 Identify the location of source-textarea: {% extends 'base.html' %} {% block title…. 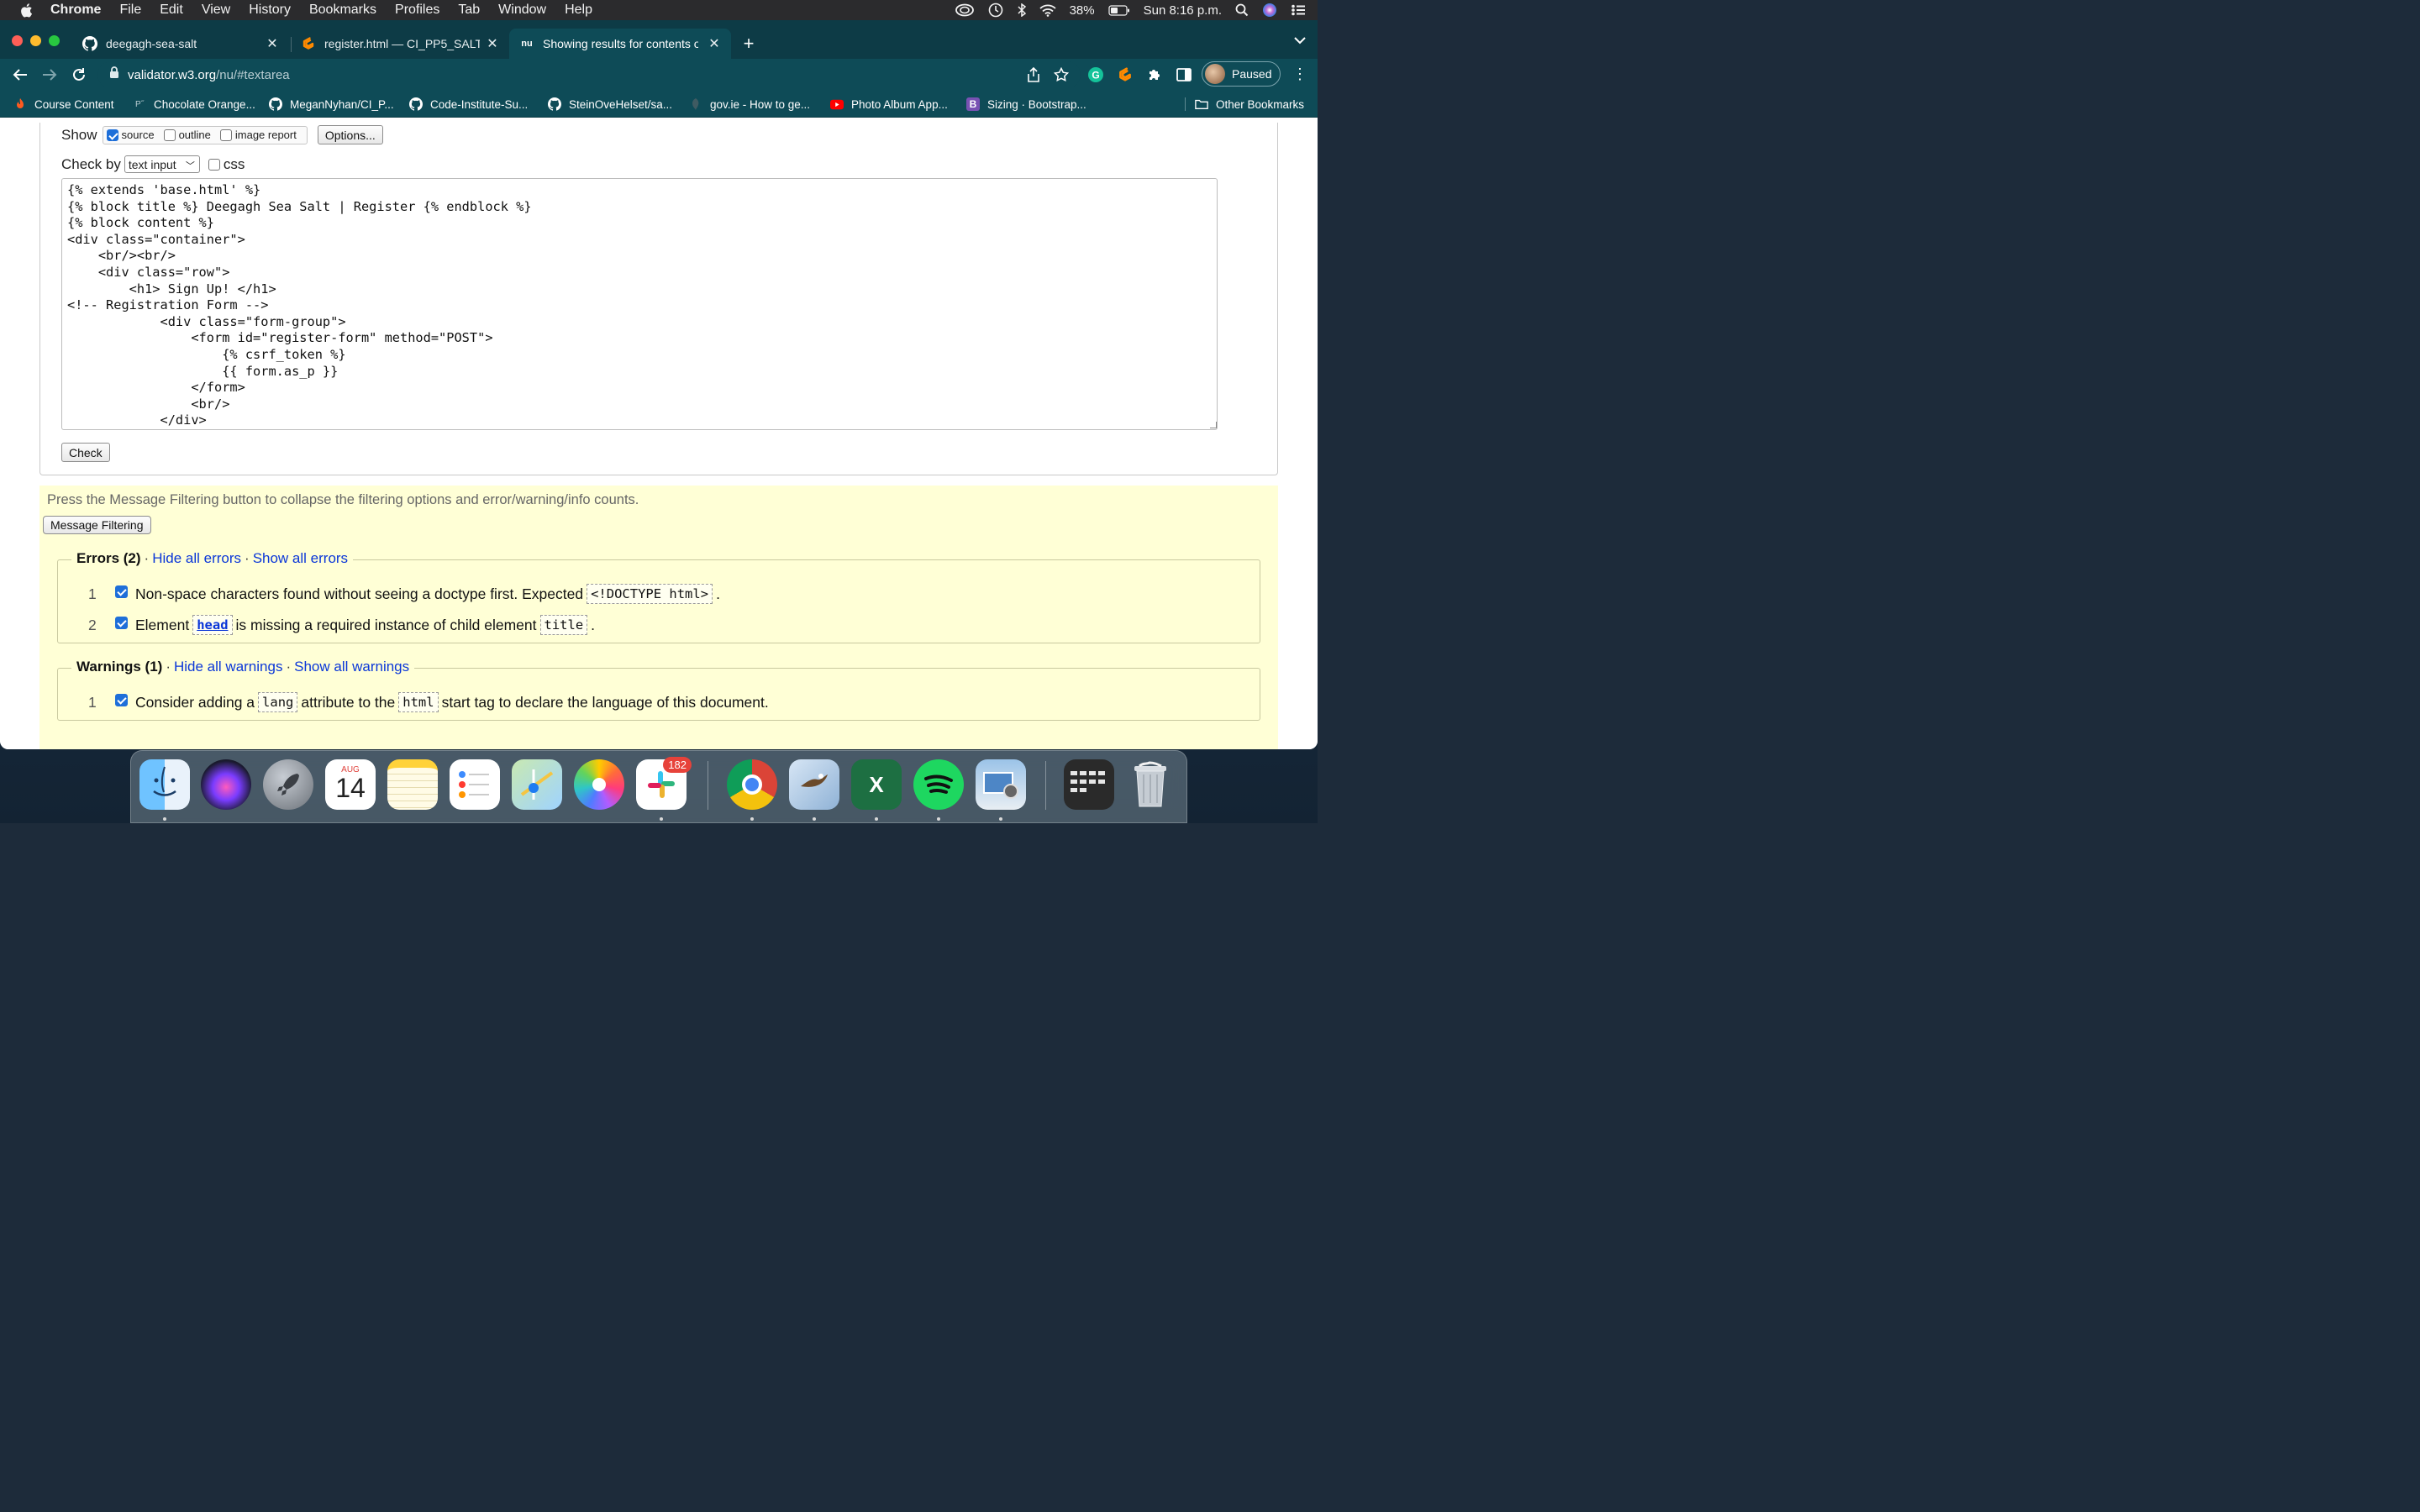
(639, 304).